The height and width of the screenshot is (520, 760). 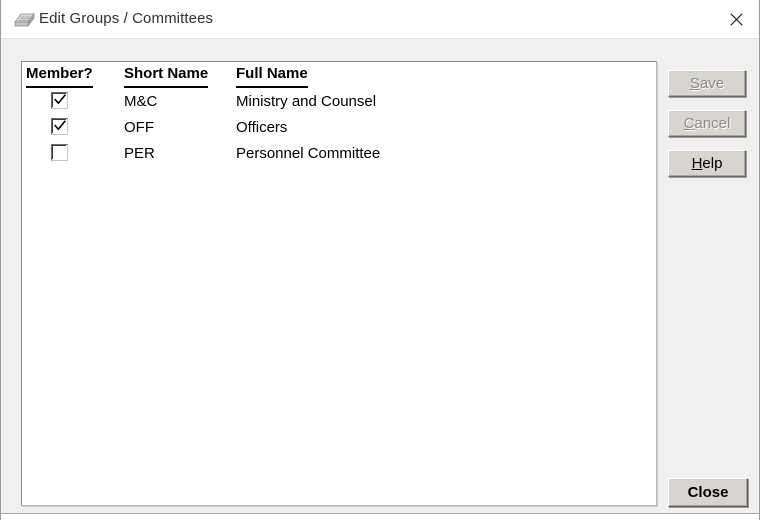 I want to click on cancel-button-label: ancel, so click(x=712, y=123).